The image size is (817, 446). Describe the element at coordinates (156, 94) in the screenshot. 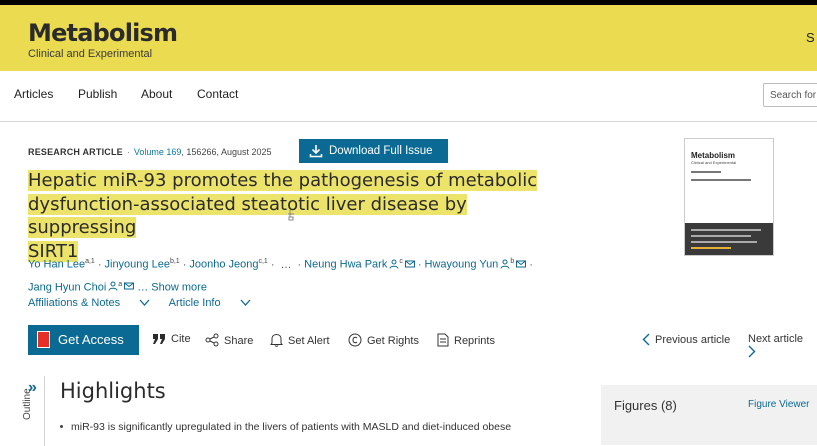

I see `nav-about: About` at that location.